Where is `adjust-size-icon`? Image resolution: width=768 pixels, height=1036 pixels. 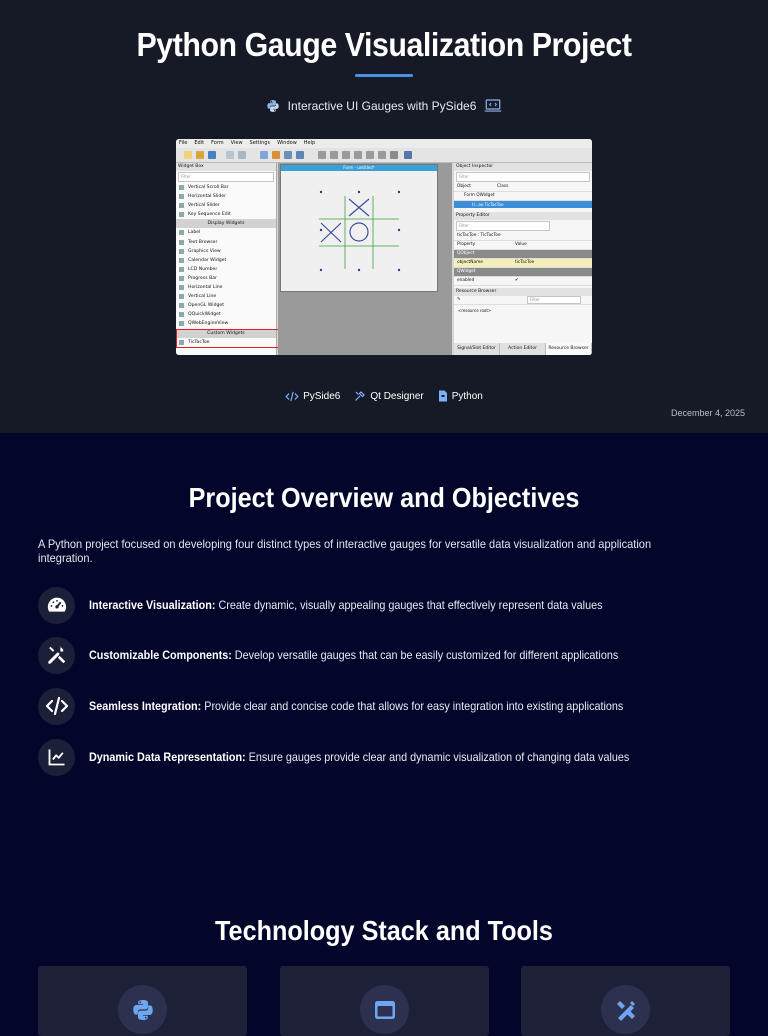 adjust-size-icon is located at coordinates (408, 155).